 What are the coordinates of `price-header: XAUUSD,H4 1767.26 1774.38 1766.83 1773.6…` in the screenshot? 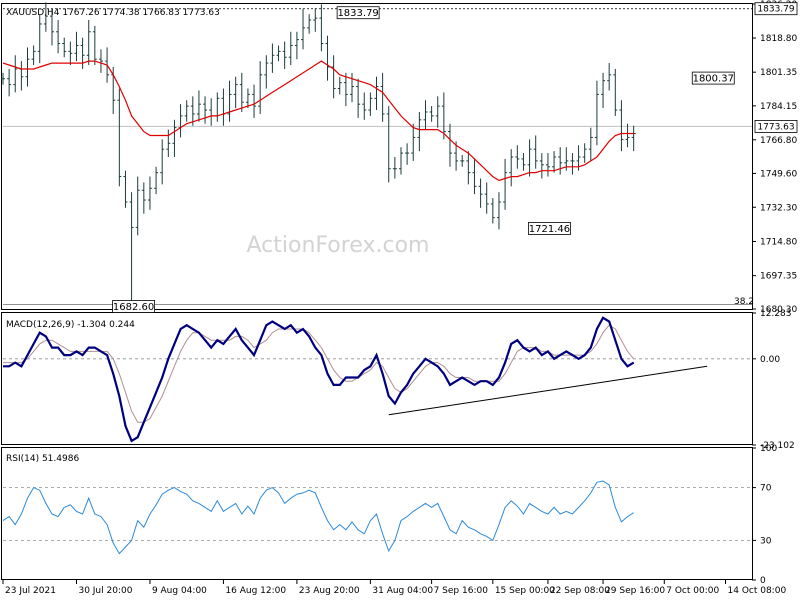 It's located at (113, 13).